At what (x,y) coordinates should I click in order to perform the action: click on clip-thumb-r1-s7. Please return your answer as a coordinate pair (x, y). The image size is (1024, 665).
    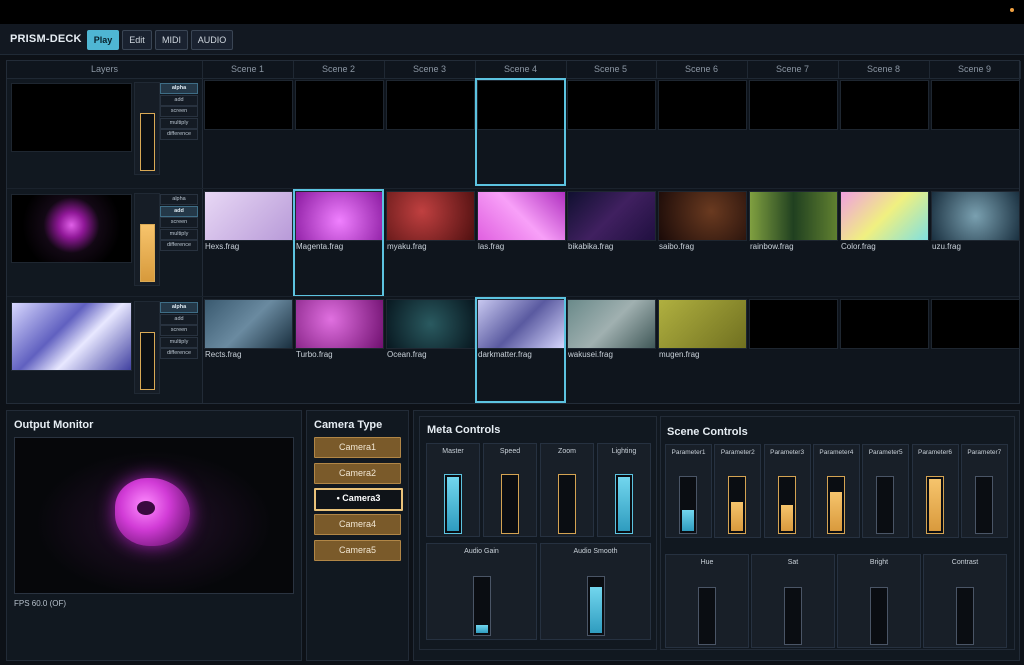
    Looking at the image, I should click on (793, 105).